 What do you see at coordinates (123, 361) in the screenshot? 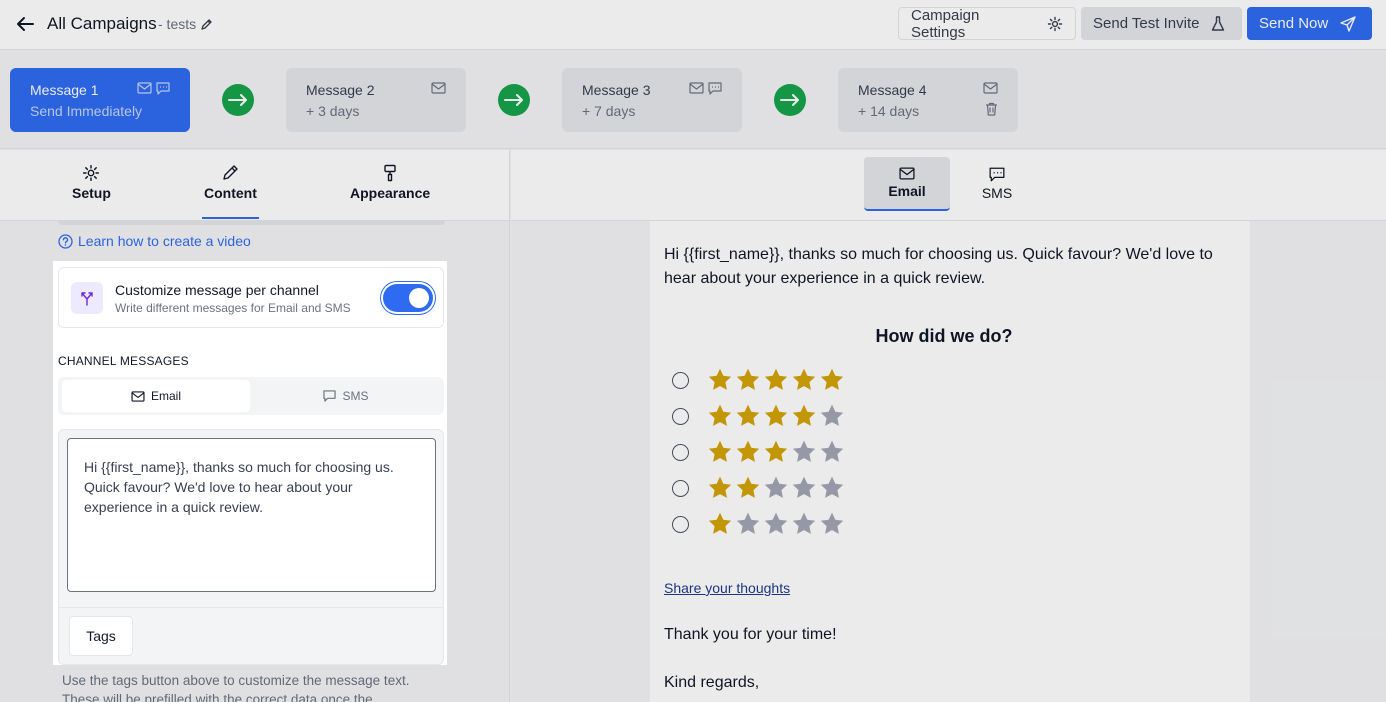
I see `channel-messages-heading: CHANNEL MESSAGES` at bounding box center [123, 361].